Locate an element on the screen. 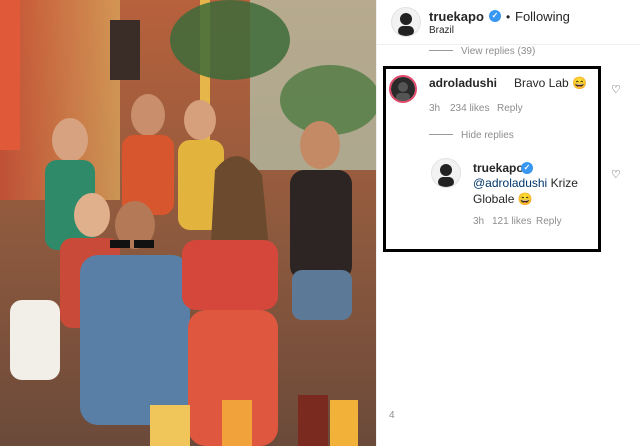 The image size is (640, 446). view-replies-line is located at coordinates (441, 50).